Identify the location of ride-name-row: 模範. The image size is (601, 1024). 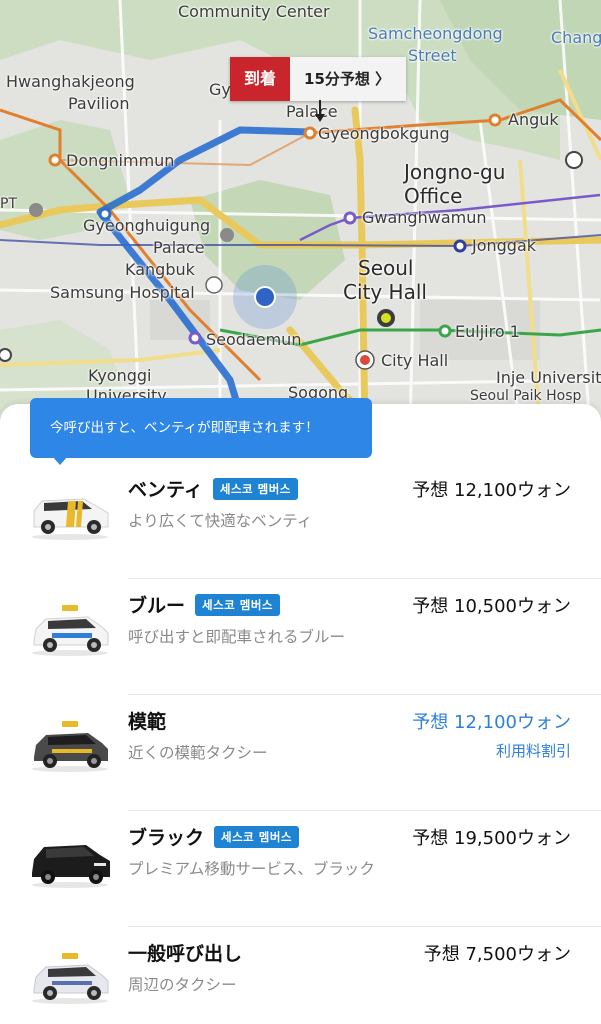
(147, 720).